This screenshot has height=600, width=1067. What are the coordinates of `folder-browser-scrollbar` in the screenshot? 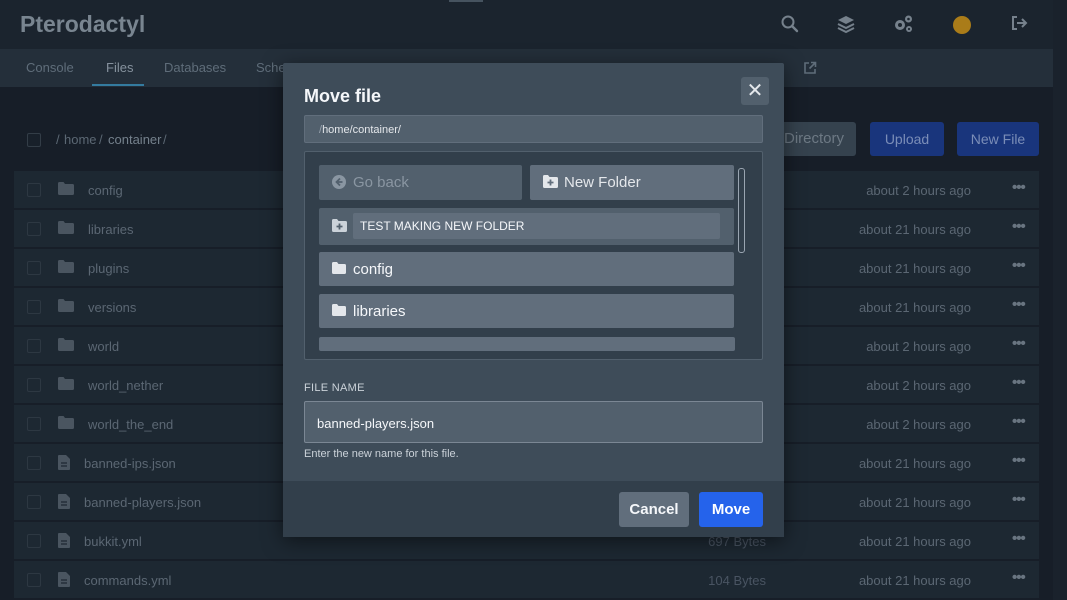 It's located at (741, 210).